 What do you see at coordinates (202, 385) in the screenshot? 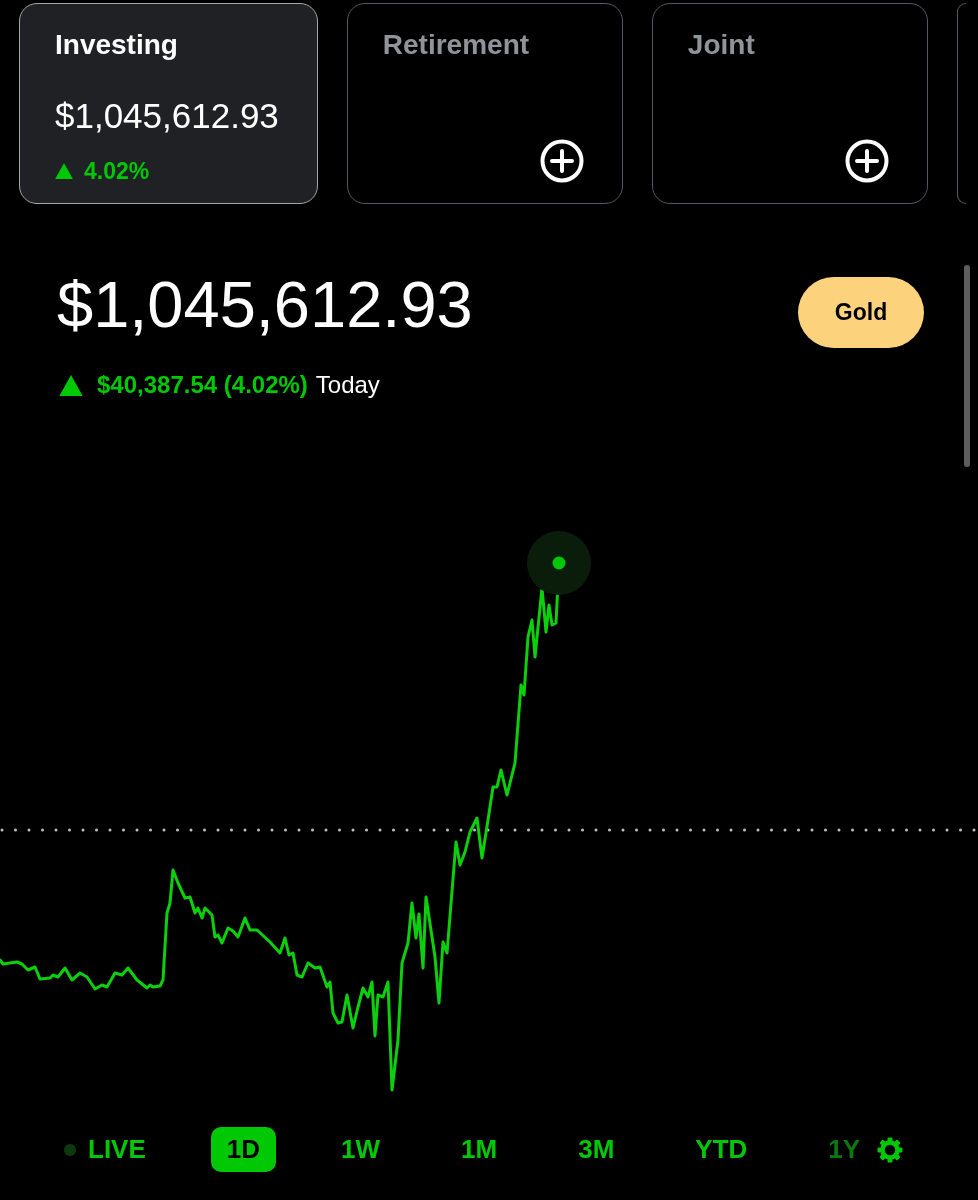
I see `portfolio-change: $40,387.54 (4.02%)` at bounding box center [202, 385].